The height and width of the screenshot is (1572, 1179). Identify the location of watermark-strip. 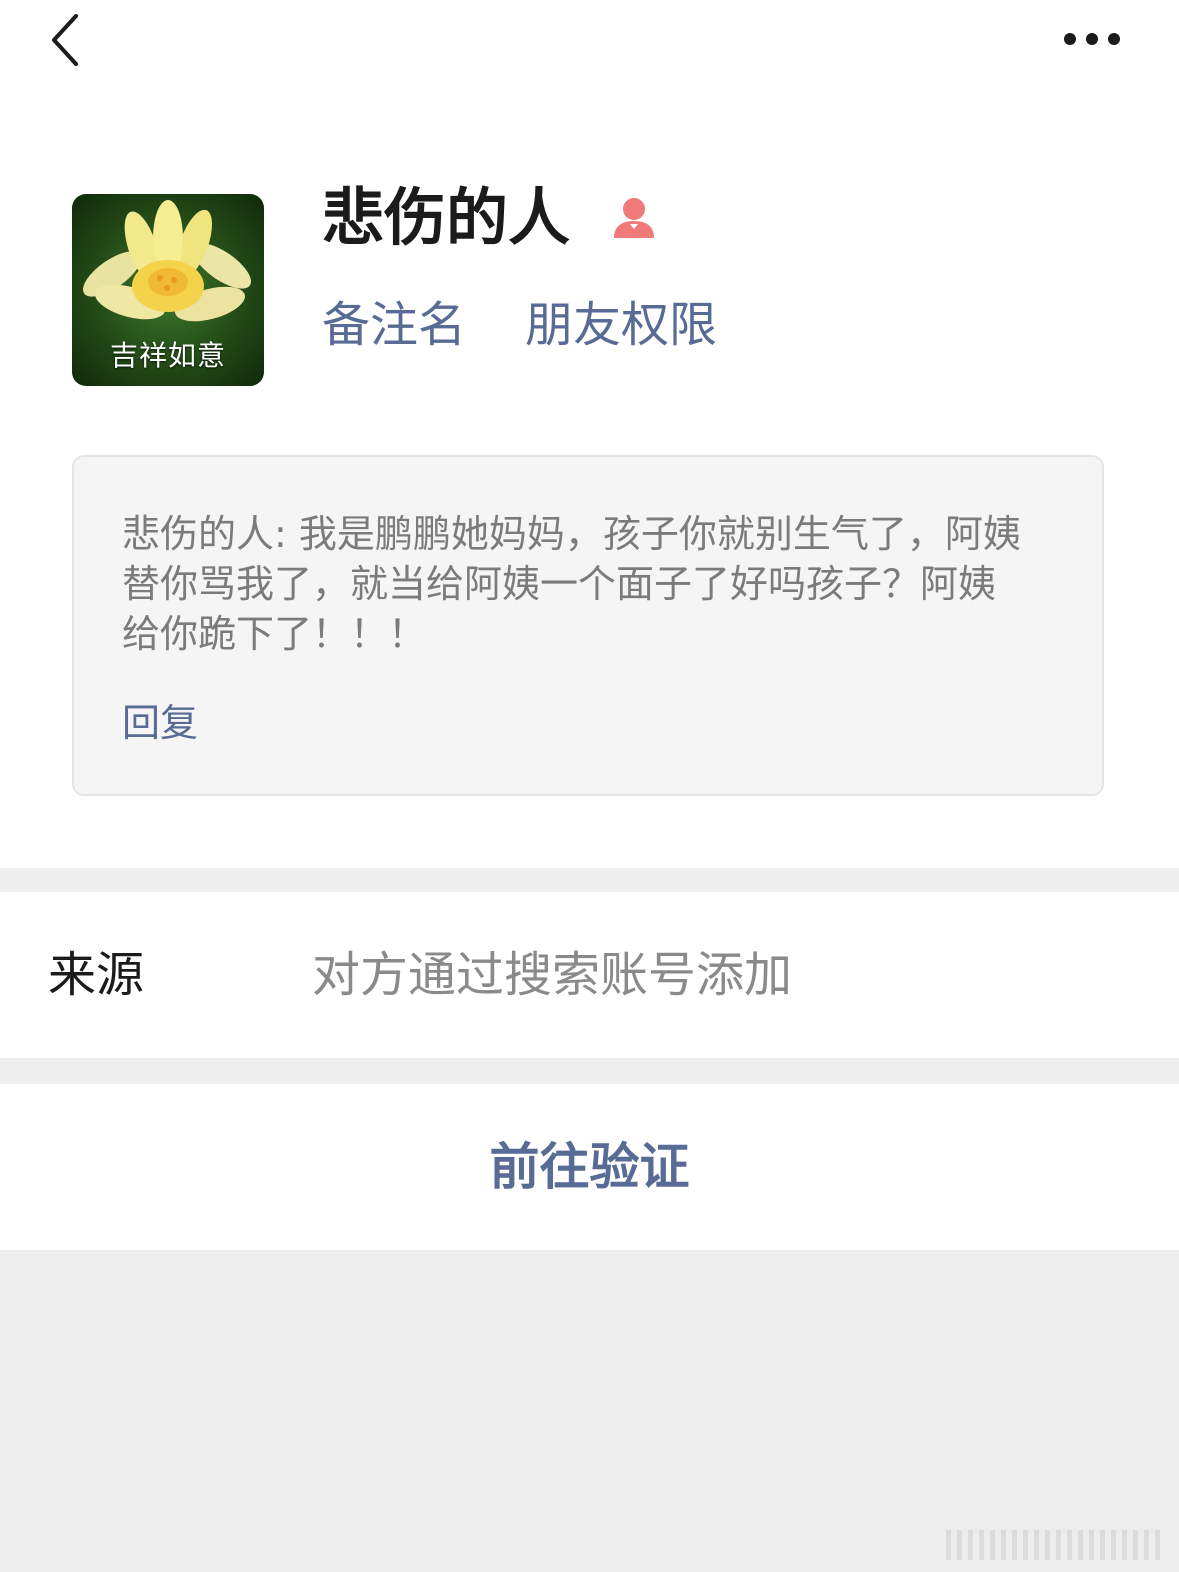
(1056, 1545).